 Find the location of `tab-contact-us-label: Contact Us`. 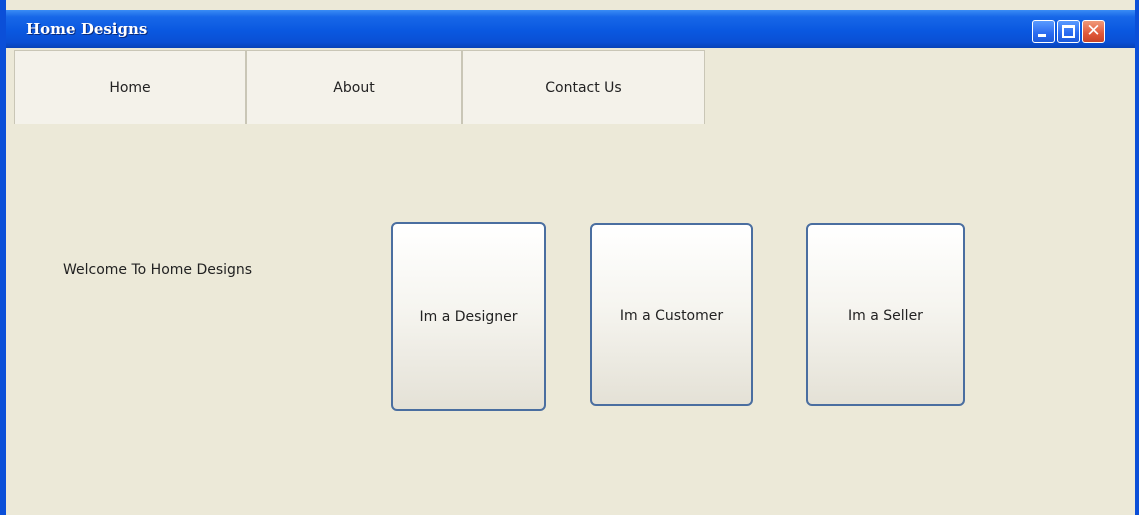

tab-contact-us-label: Contact Us is located at coordinates (583, 87).